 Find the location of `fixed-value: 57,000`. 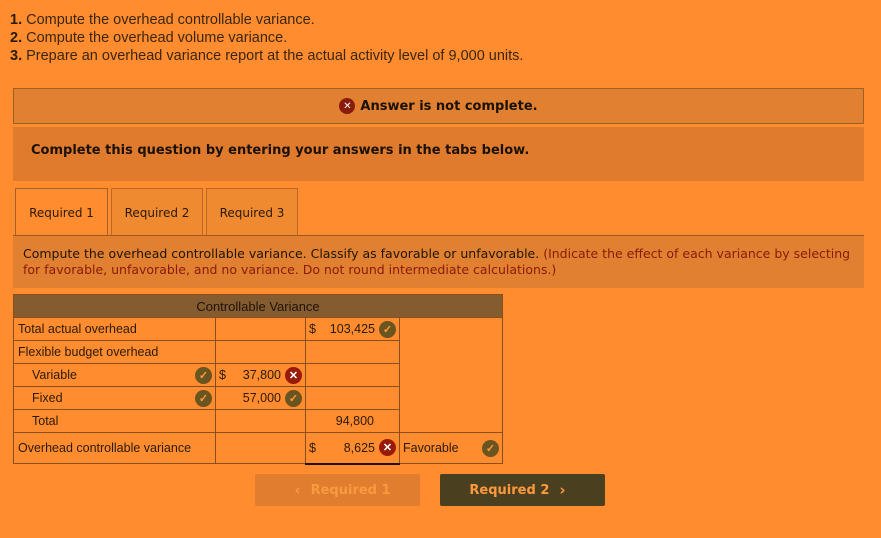

fixed-value: 57,000 is located at coordinates (261, 398).